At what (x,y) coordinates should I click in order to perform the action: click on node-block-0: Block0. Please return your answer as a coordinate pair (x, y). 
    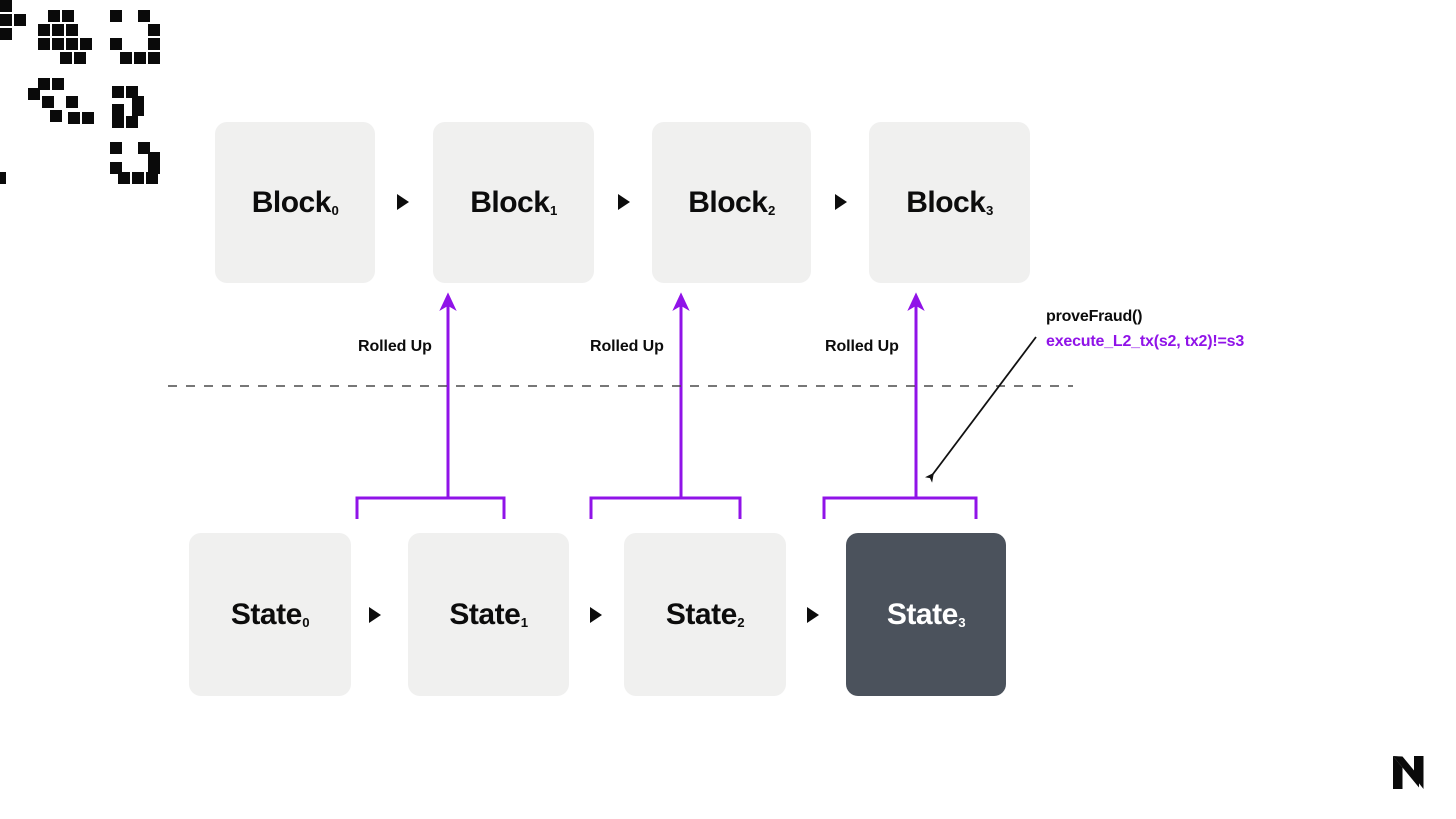
    Looking at the image, I should click on (295, 202).